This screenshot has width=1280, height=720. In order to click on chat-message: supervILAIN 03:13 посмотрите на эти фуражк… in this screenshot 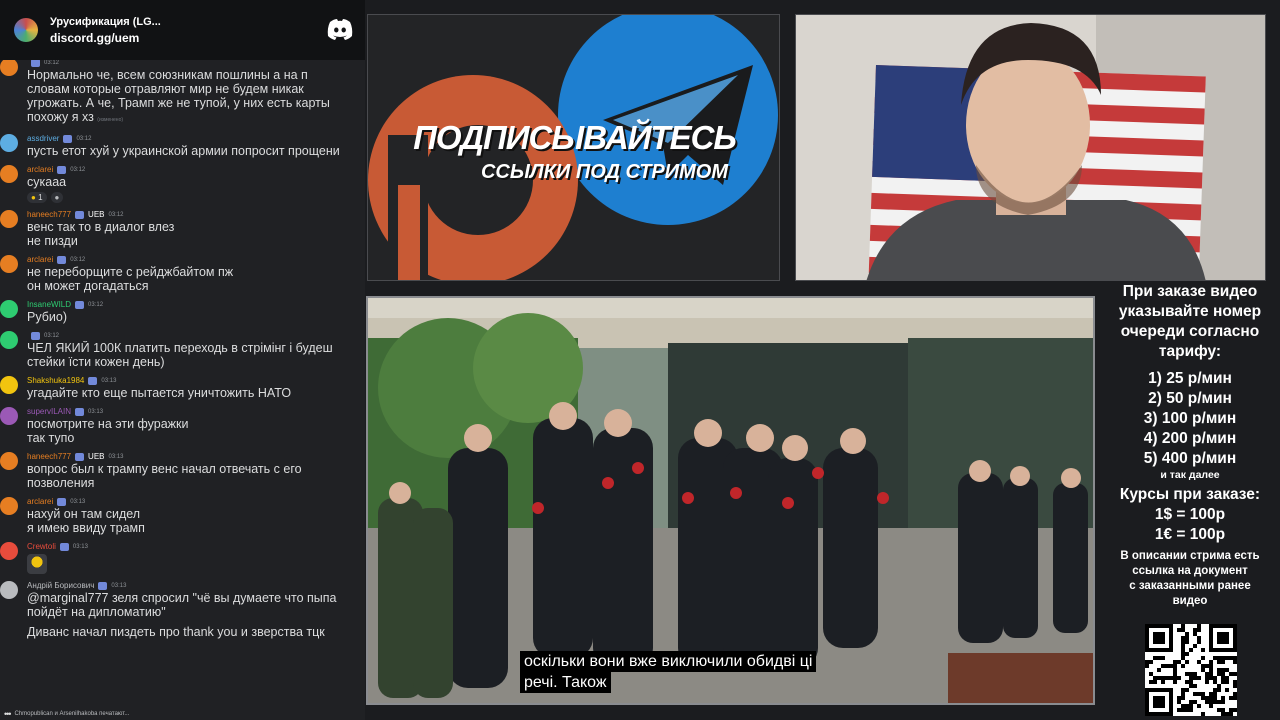, I will do `click(182, 425)`.